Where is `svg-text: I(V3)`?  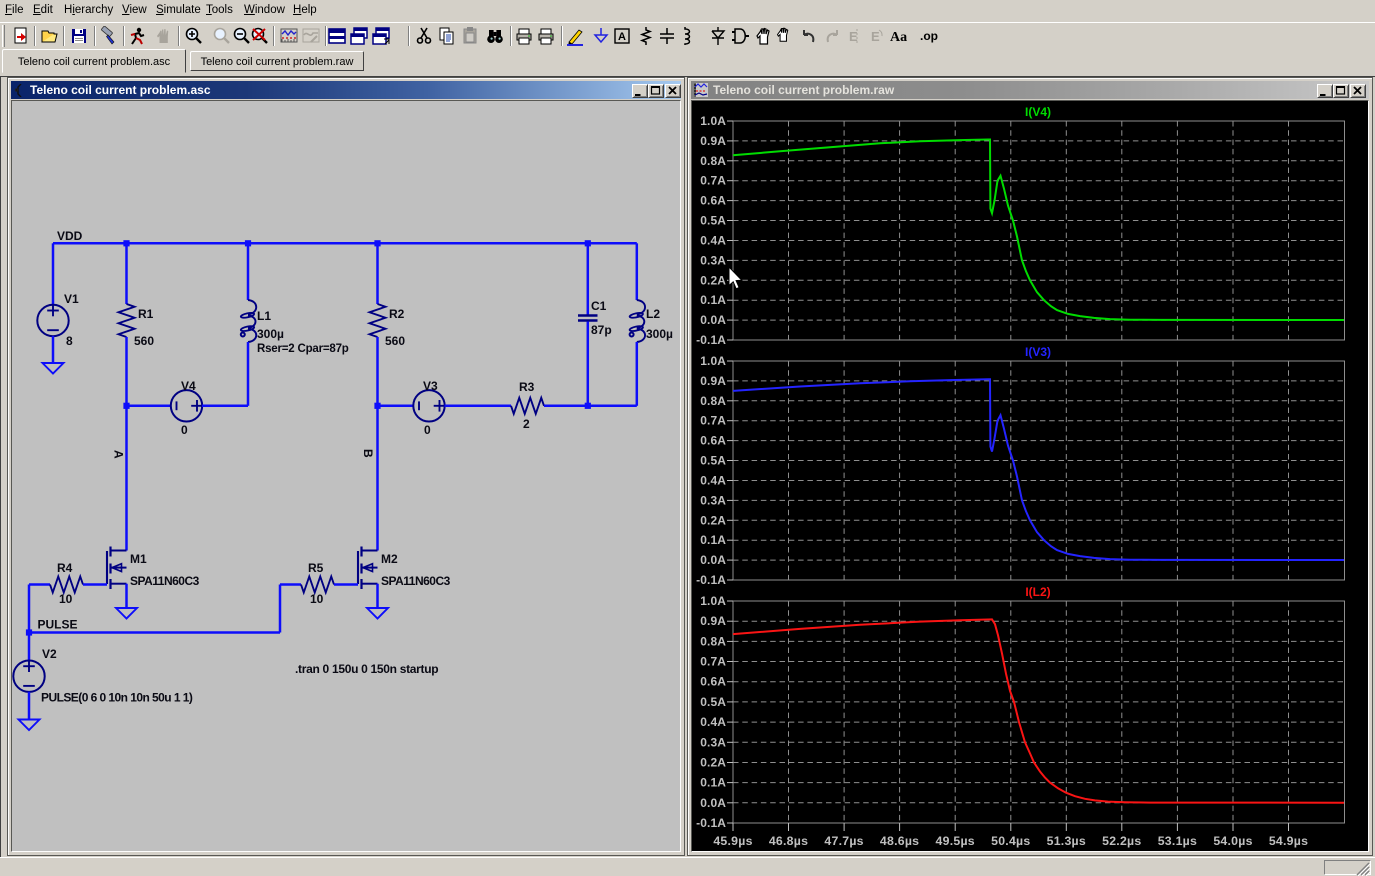 svg-text: I(V3) is located at coordinates (1038, 352).